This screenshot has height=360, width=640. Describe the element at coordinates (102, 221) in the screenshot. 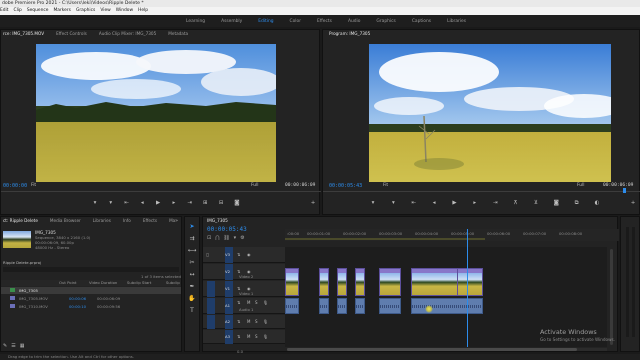

I see `tab-libraries: Libraries` at that location.